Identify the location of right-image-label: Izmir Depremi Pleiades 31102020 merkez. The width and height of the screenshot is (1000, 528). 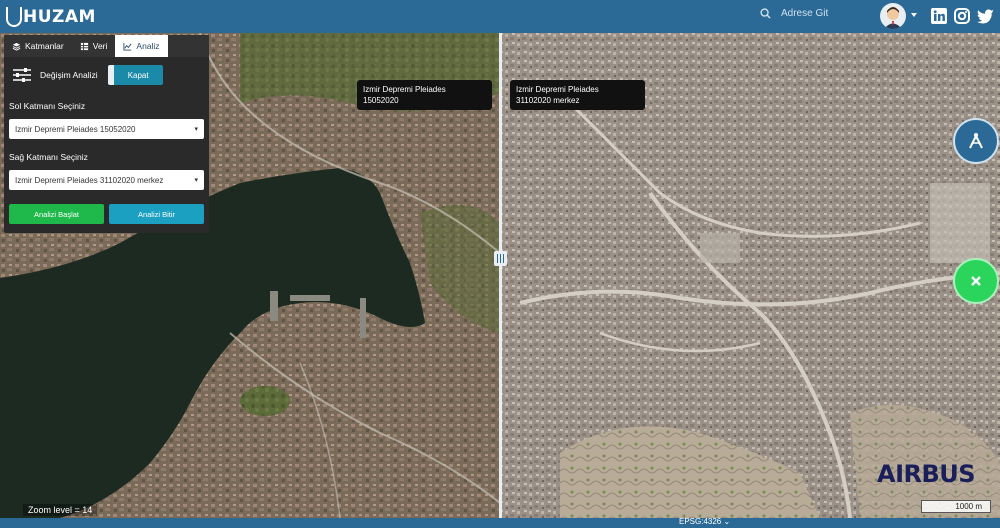
(577, 95).